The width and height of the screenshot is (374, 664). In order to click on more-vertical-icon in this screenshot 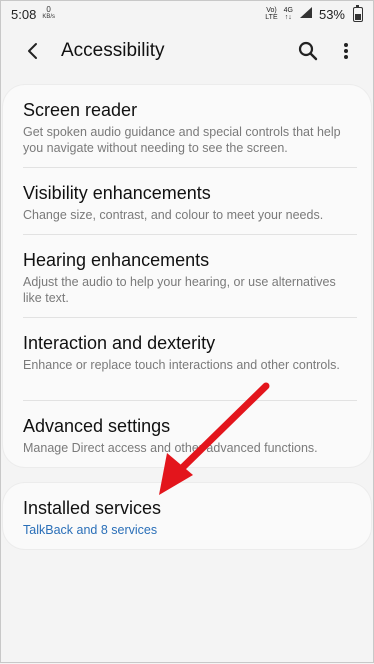, I will do `click(346, 51)`.